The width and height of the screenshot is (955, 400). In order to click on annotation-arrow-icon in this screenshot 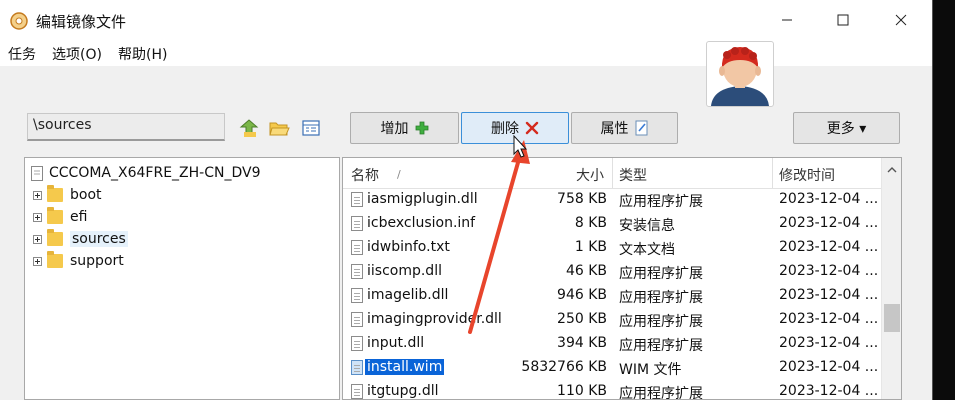, I will do `click(499, 234)`.